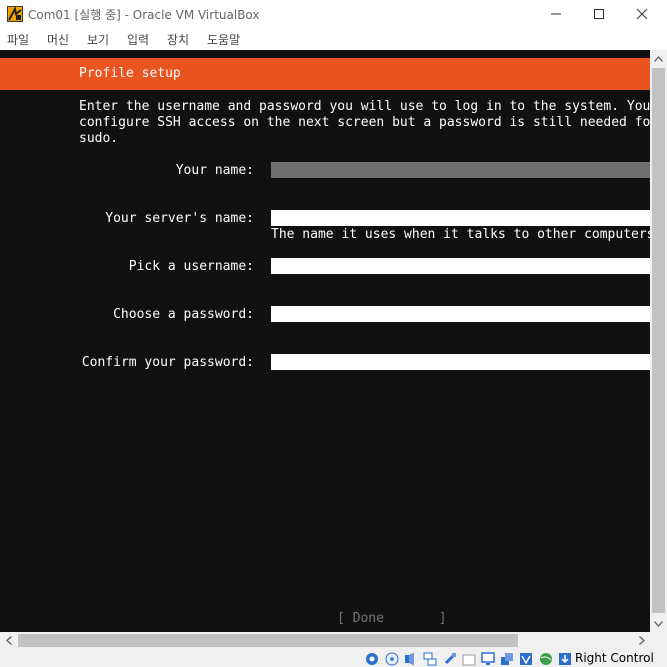 The width and height of the screenshot is (667, 667). Describe the element at coordinates (325, 74) in the screenshot. I see `installer-header: Profile setup` at that location.